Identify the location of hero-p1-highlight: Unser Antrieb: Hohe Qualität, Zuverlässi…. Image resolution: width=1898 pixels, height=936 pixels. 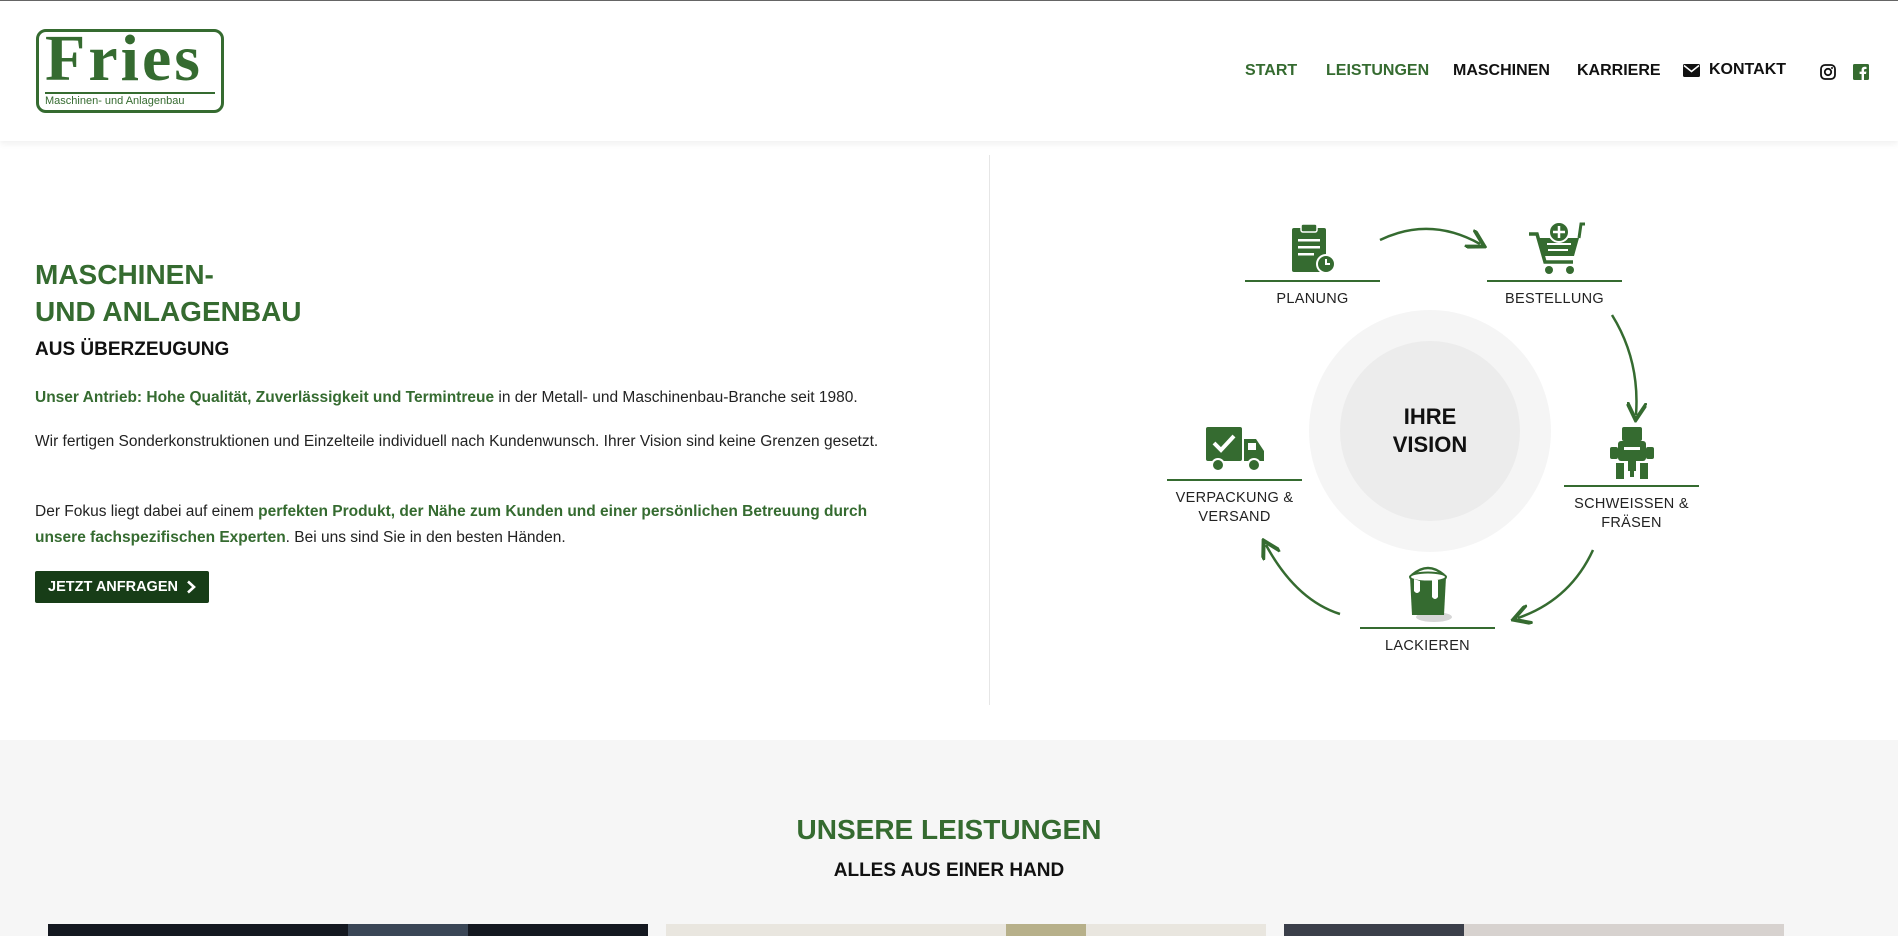
(265, 397).